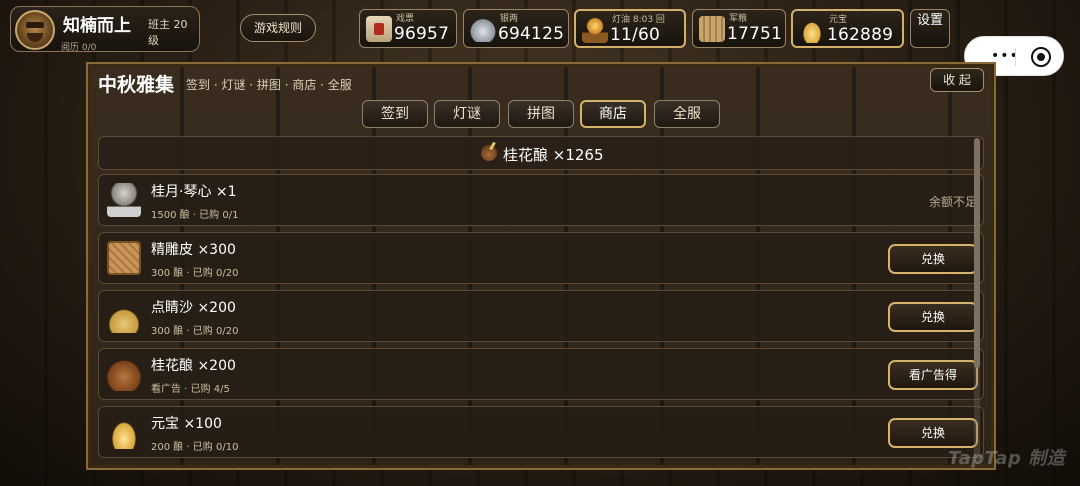 Image resolution: width=1080 pixels, height=486 pixels. What do you see at coordinates (957, 80) in the screenshot?
I see `collapse-button: 收 起` at bounding box center [957, 80].